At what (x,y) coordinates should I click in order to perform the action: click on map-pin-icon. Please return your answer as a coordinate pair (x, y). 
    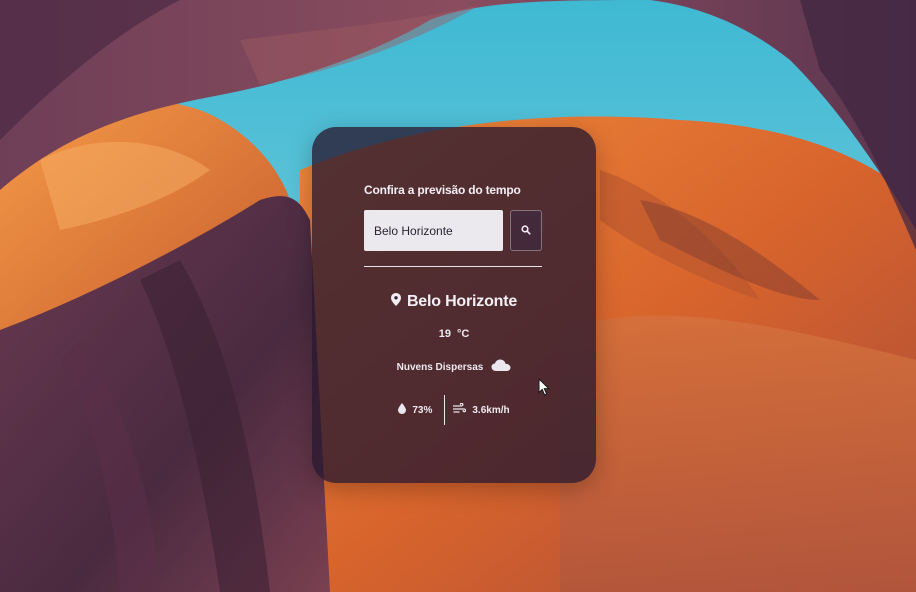
    Looking at the image, I should click on (395, 302).